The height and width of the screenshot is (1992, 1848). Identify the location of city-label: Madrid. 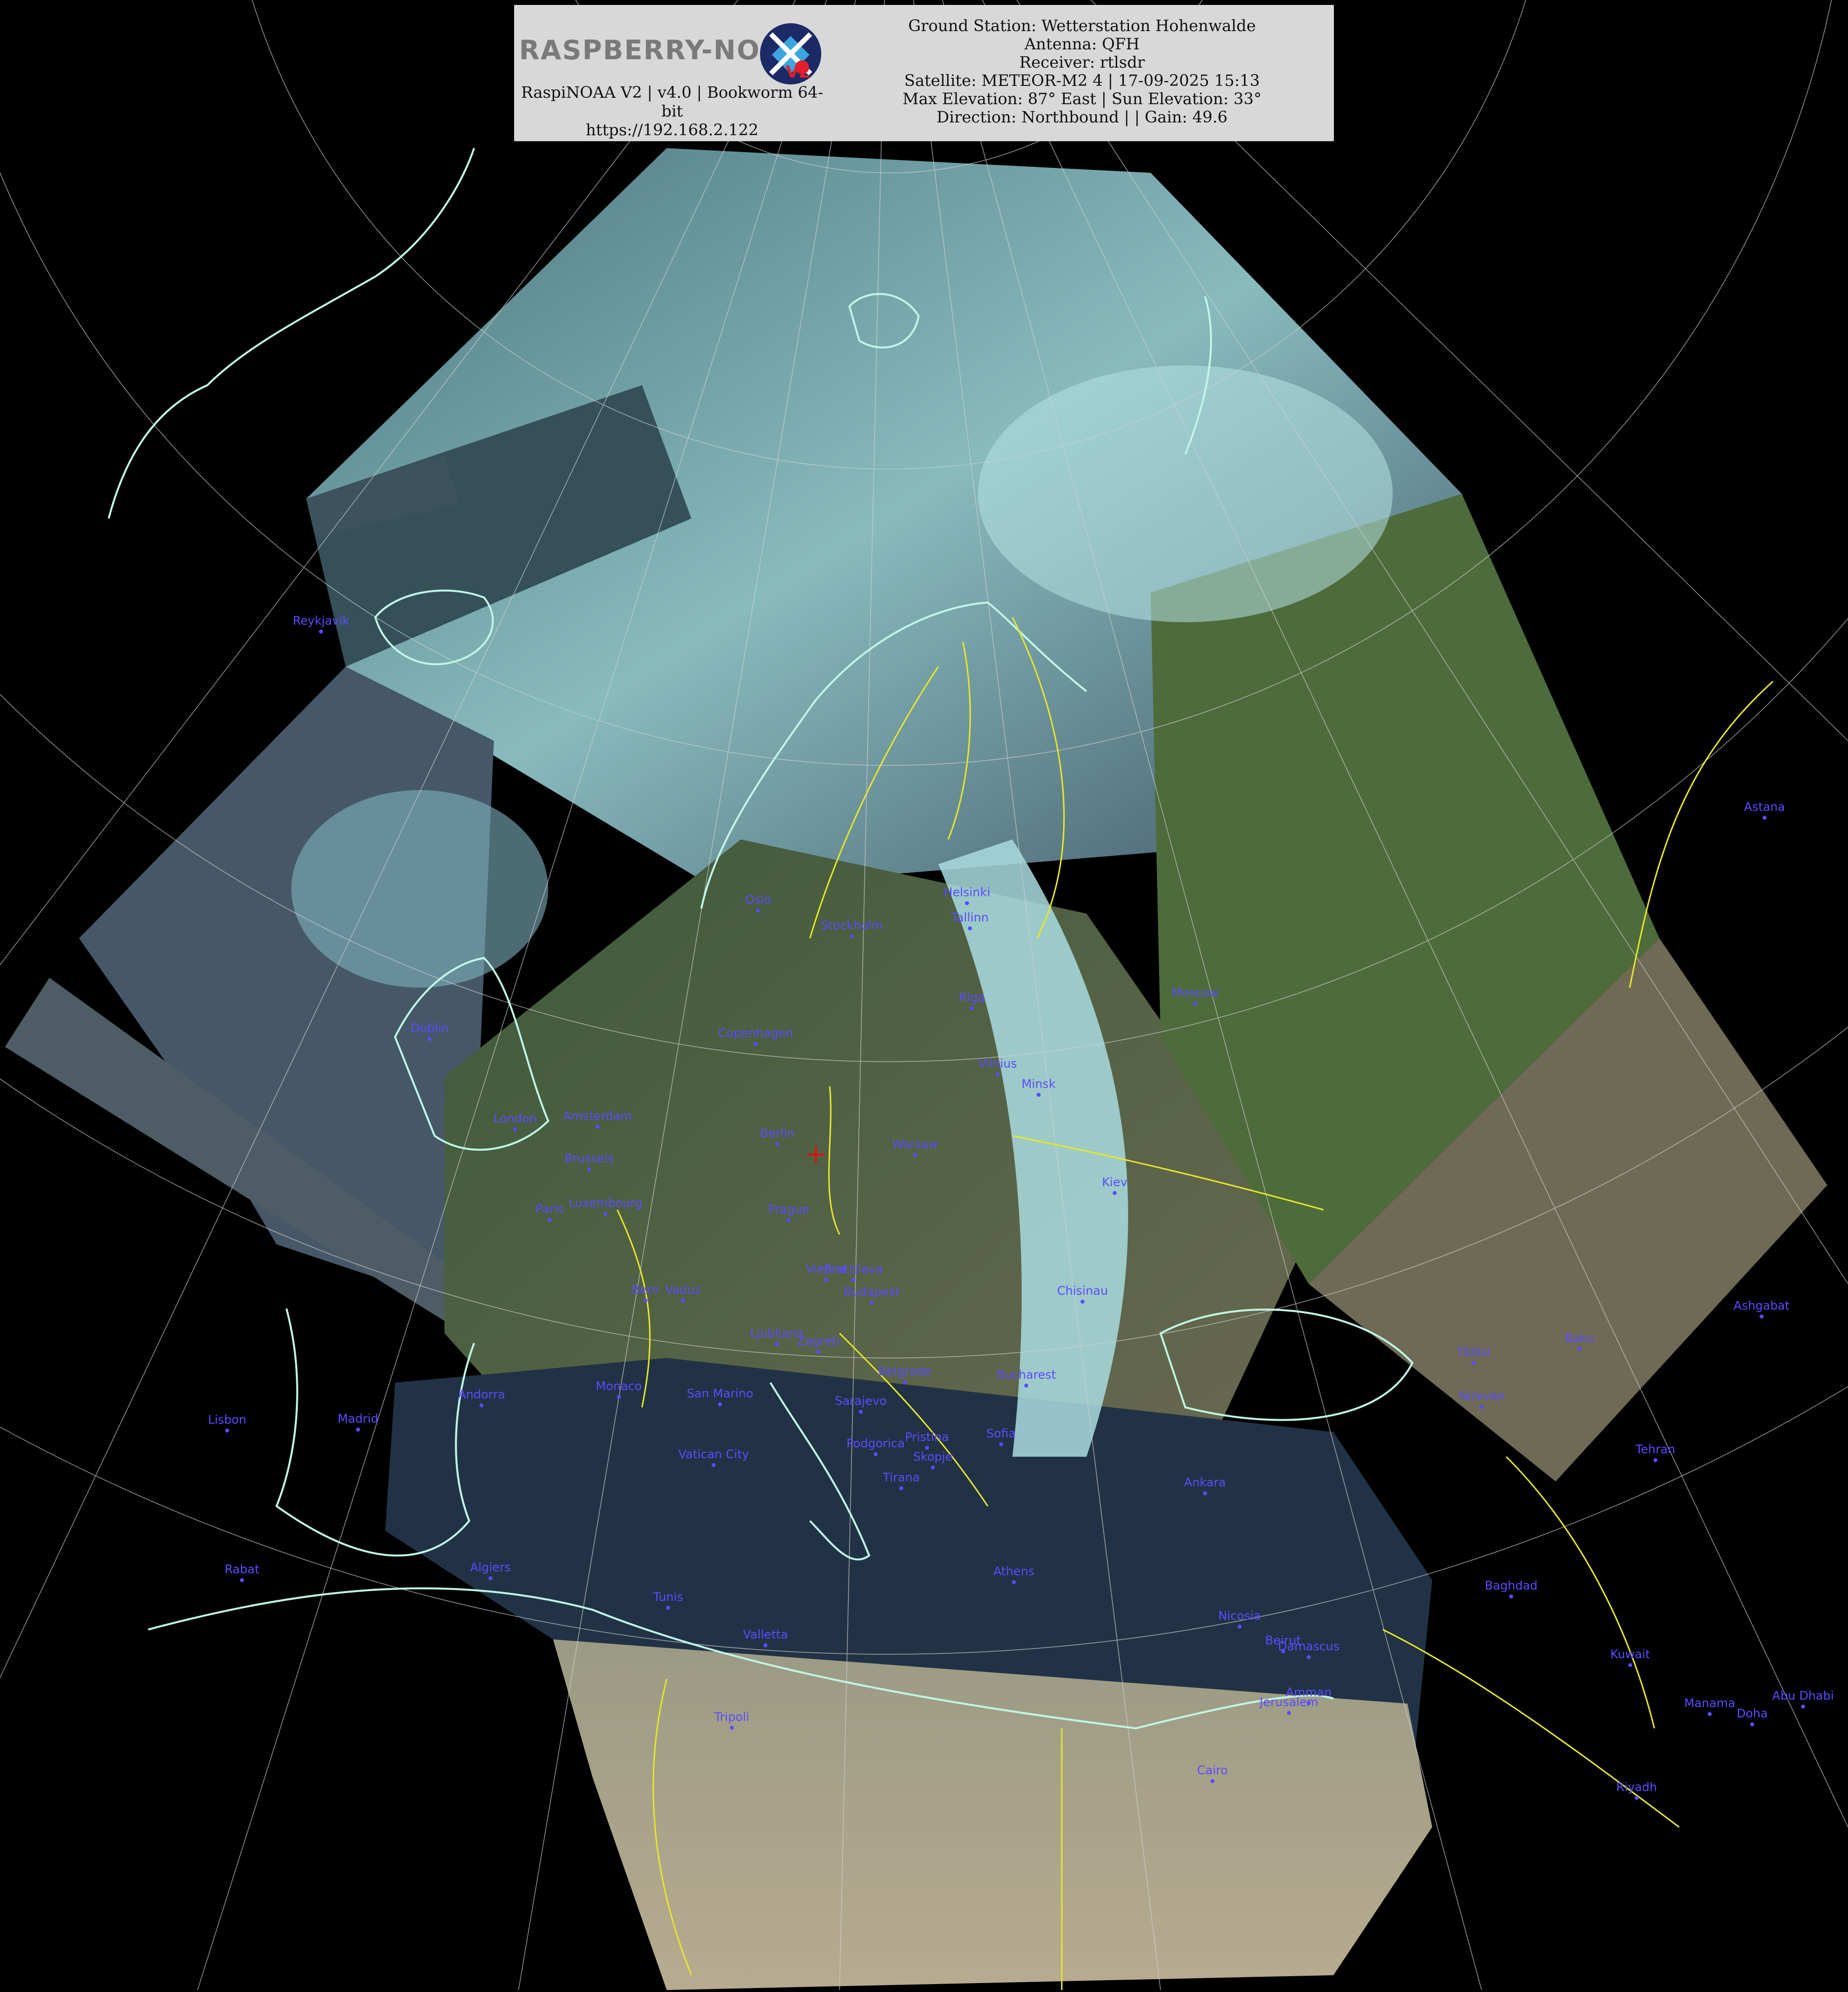
(358, 1419).